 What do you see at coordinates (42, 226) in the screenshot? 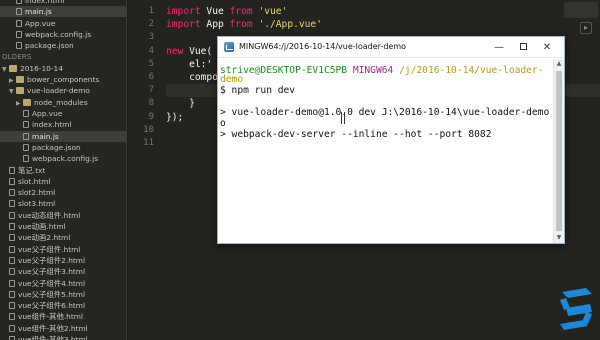
I see `sidebar-item-label: vue动画.html` at bounding box center [42, 226].